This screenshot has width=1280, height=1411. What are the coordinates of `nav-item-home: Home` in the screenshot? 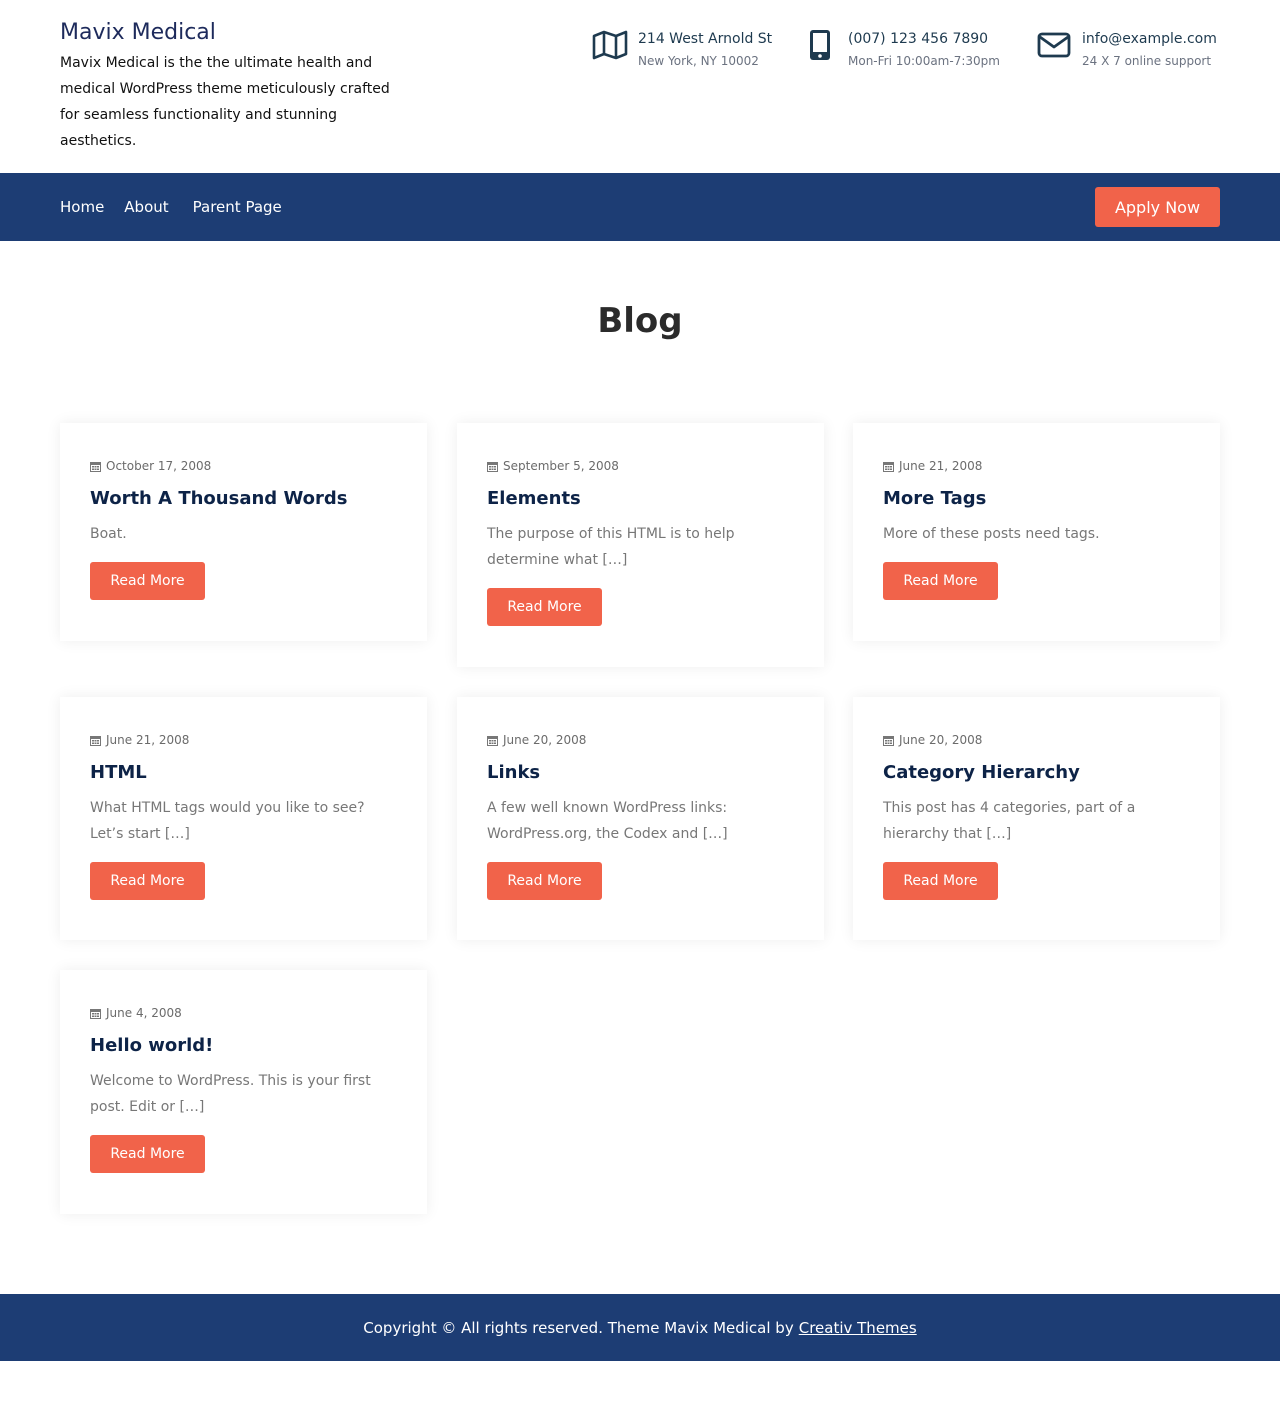 It's located at (82, 207).